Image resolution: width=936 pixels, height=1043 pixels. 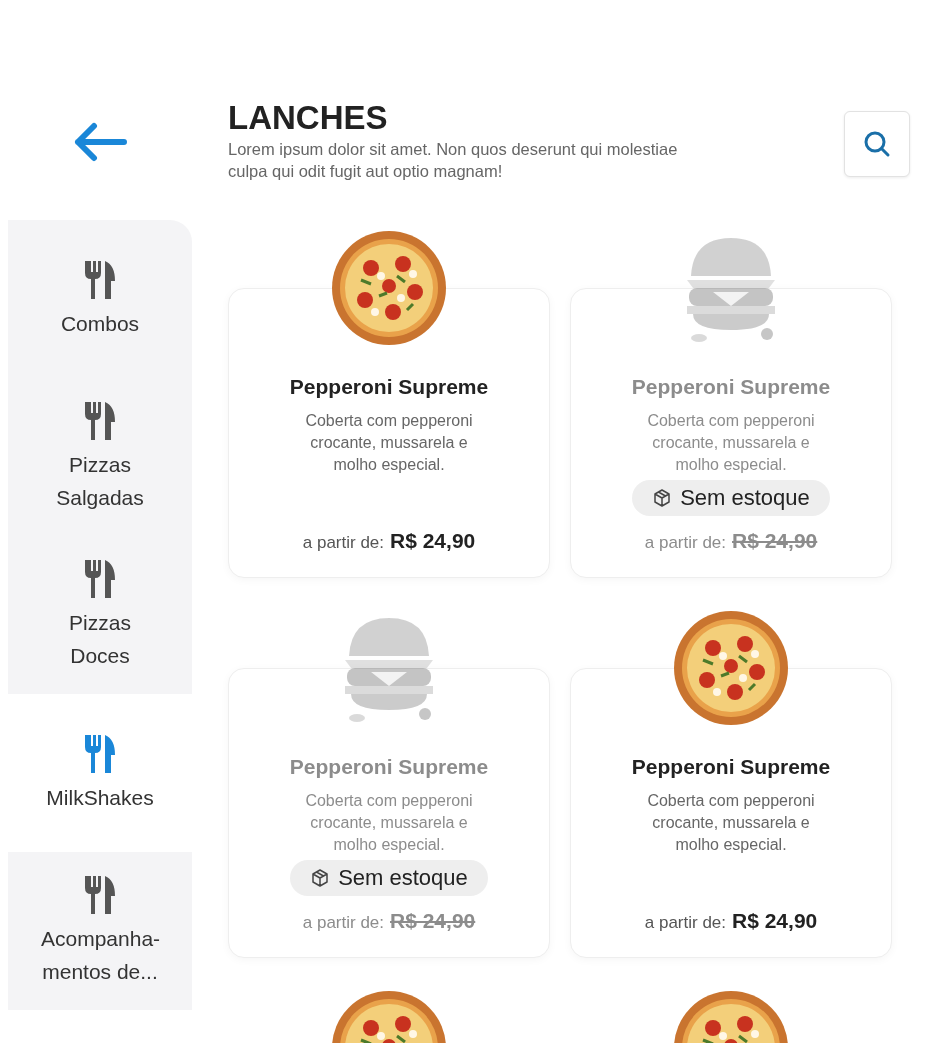 What do you see at coordinates (100, 457) in the screenshot?
I see `category-item: Pizzas Salgadas` at bounding box center [100, 457].